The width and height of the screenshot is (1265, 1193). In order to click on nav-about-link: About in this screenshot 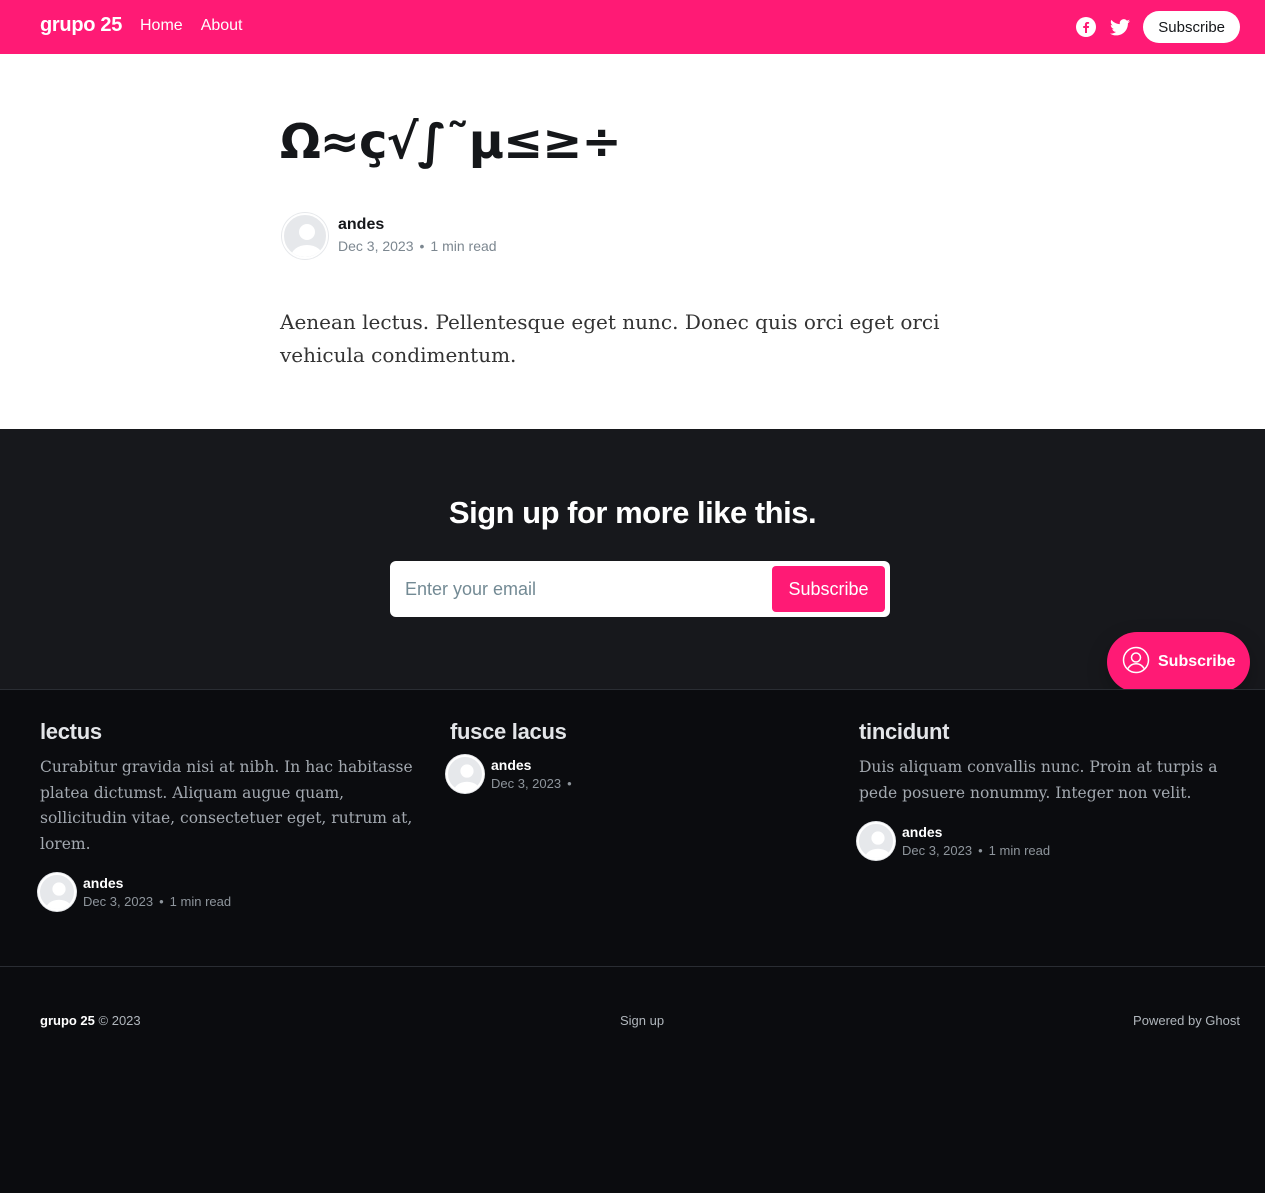, I will do `click(222, 26)`.